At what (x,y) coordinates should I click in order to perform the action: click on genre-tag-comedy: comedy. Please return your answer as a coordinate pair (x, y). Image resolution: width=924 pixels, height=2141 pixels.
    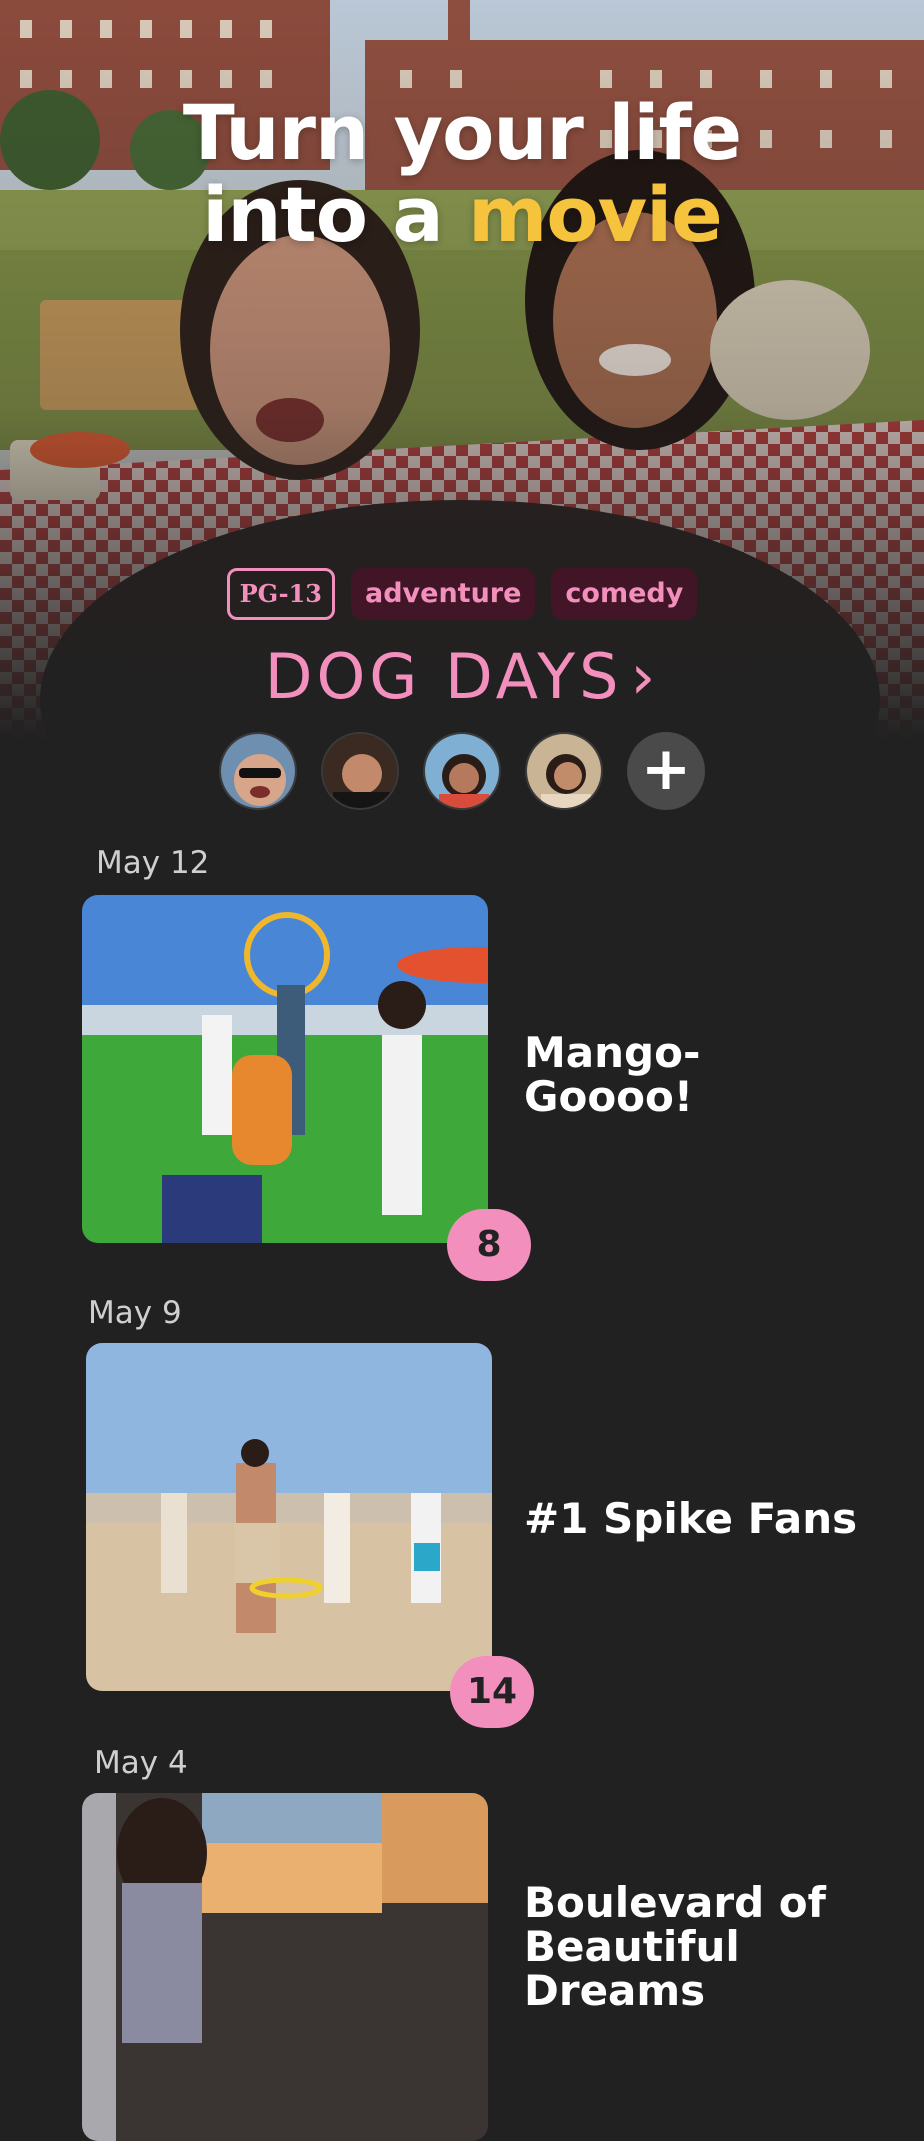
    Looking at the image, I should click on (624, 594).